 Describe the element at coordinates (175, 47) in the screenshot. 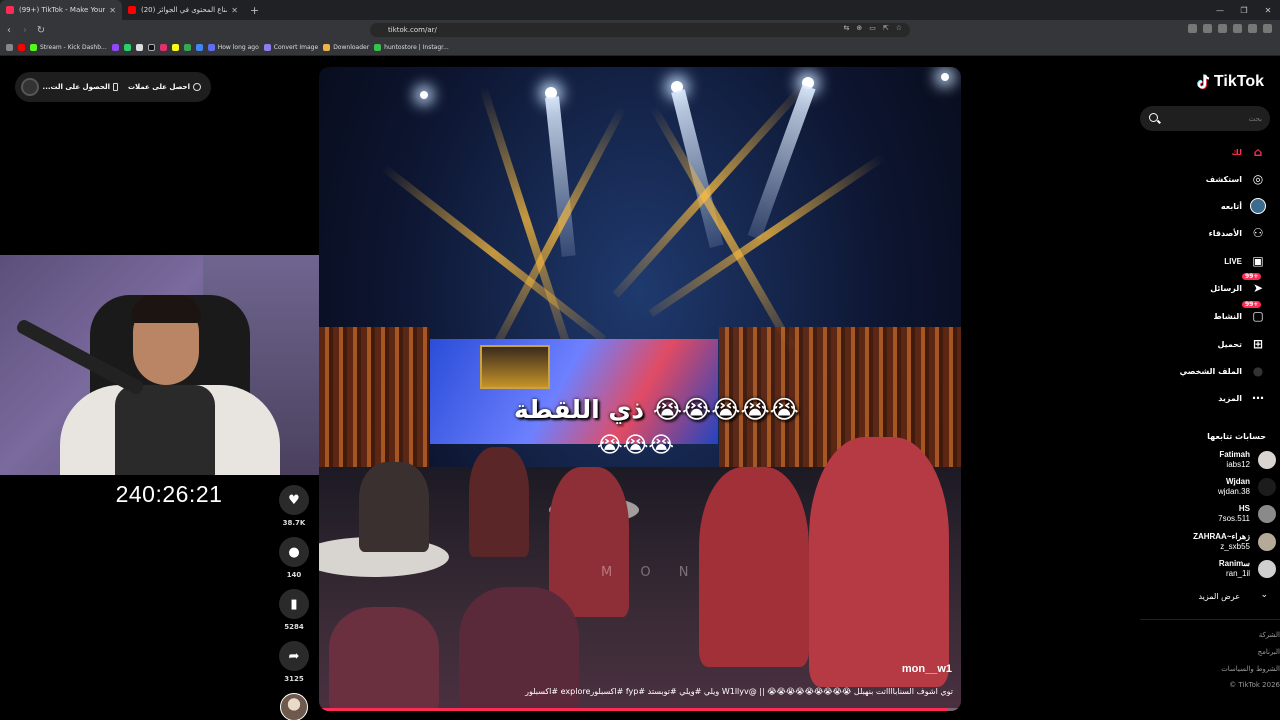

I see `snapchat-icon` at that location.